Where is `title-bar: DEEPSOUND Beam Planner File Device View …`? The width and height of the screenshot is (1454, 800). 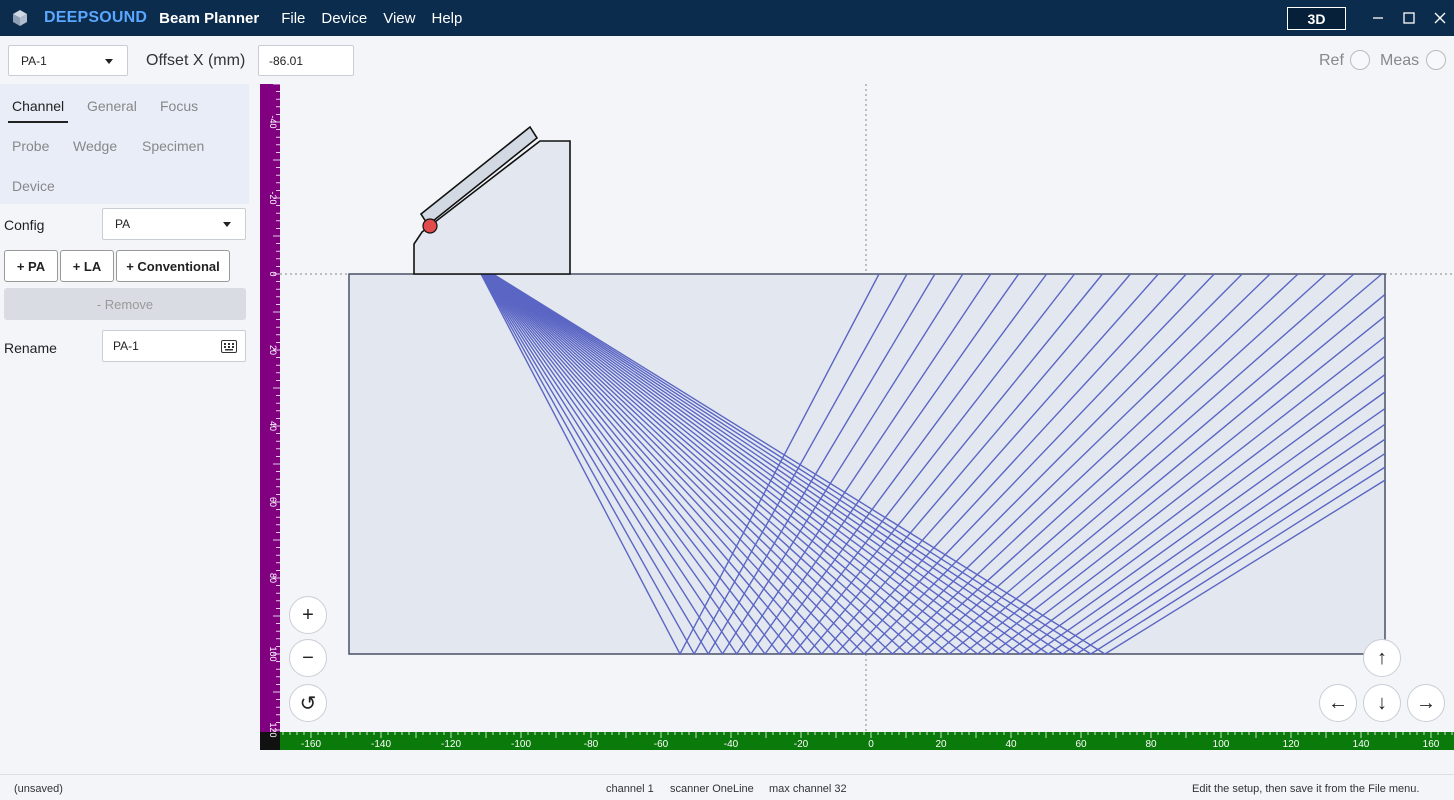 title-bar: DEEPSOUND Beam Planner File Device View … is located at coordinates (727, 18).